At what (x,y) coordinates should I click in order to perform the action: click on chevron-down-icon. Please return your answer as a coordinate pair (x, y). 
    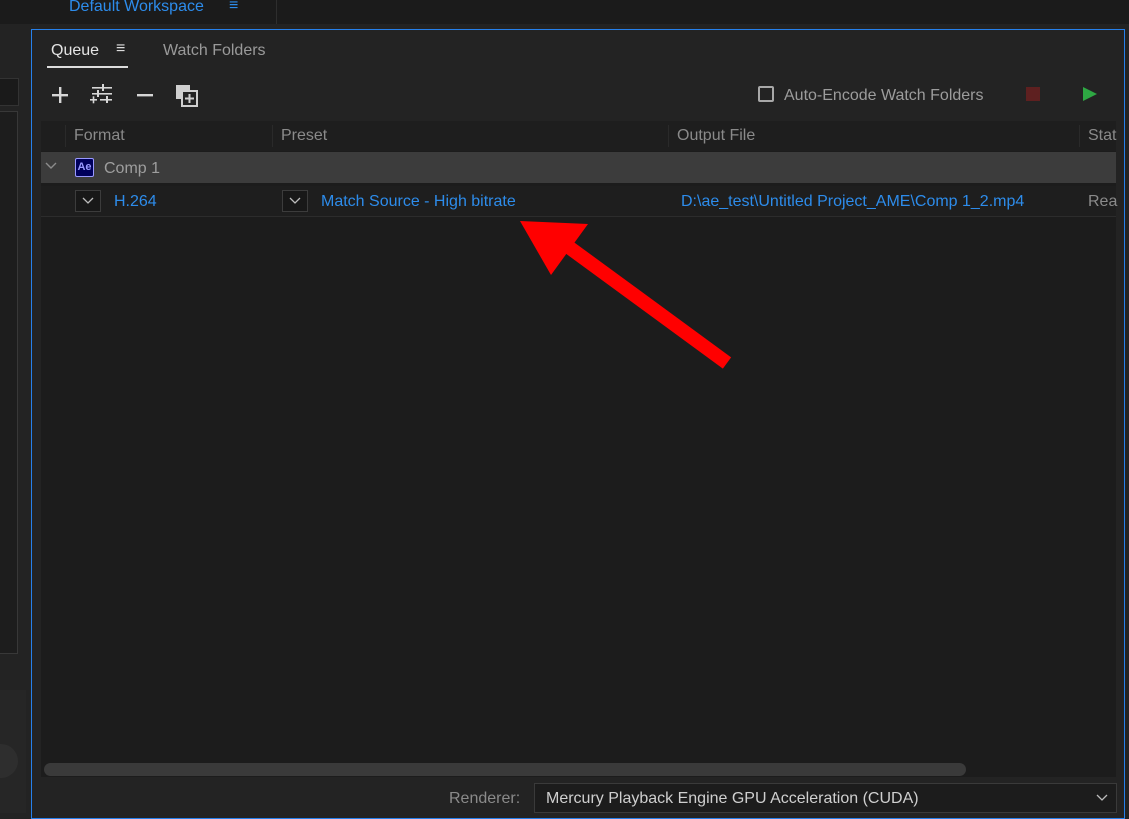
    Looking at the image, I should click on (1102, 798).